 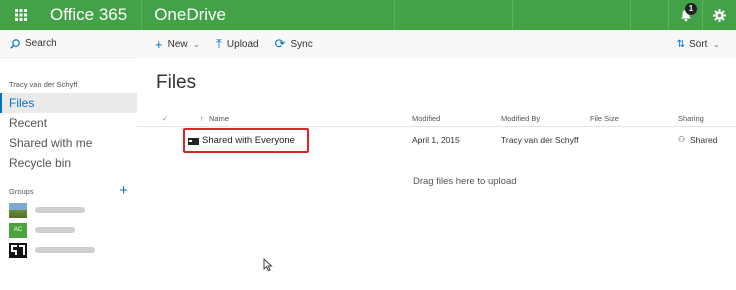 What do you see at coordinates (159, 44) in the screenshot?
I see `plus-icon: +` at bounding box center [159, 44].